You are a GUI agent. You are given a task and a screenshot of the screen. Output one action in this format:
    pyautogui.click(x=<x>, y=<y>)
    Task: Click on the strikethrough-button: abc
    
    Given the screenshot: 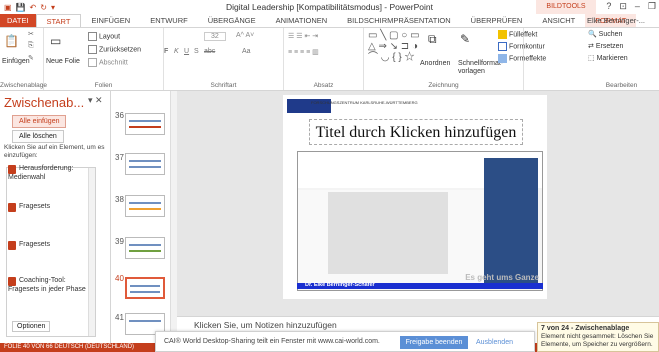 What is the action you would take?
    pyautogui.click(x=209, y=51)
    